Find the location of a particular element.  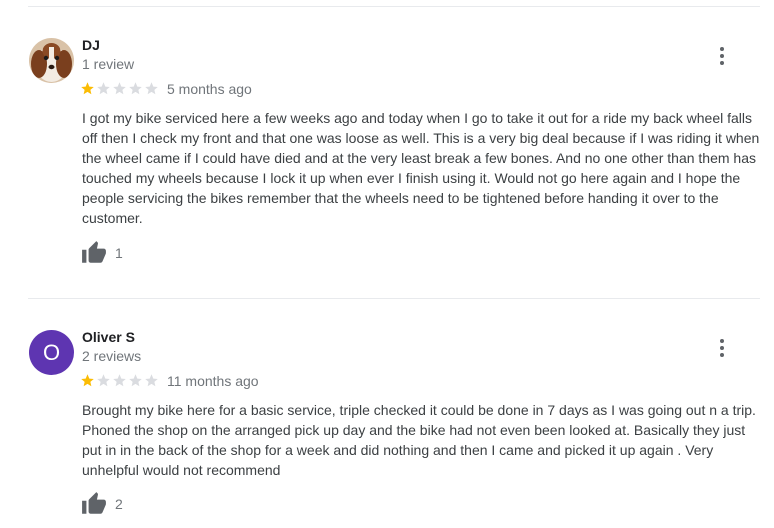

avatar: O is located at coordinates (51, 352).